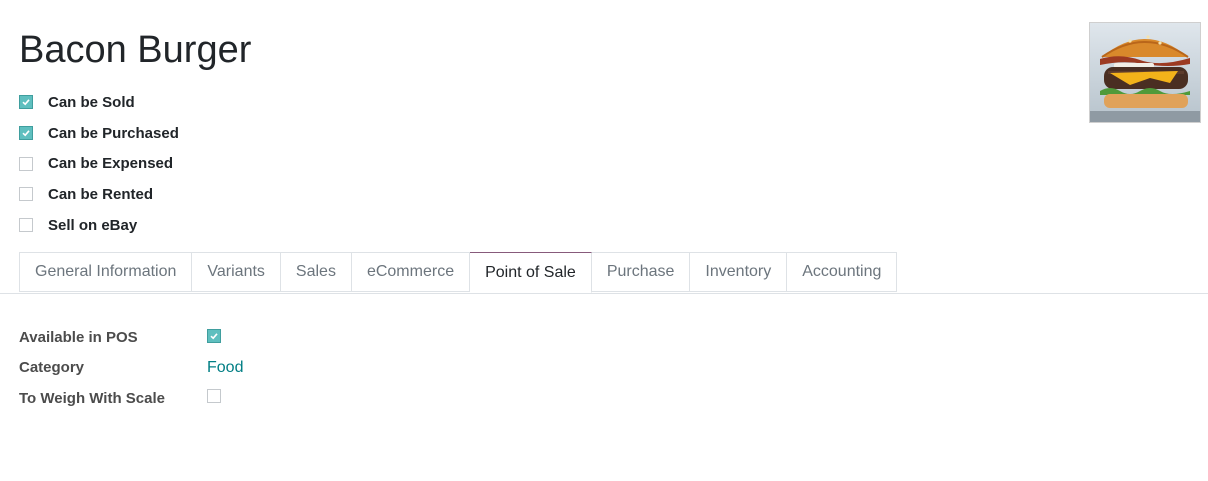 Image resolution: width=1208 pixels, height=481 pixels. Describe the element at coordinates (78, 337) in the screenshot. I see `available-in-pos-label: Available in POS` at that location.